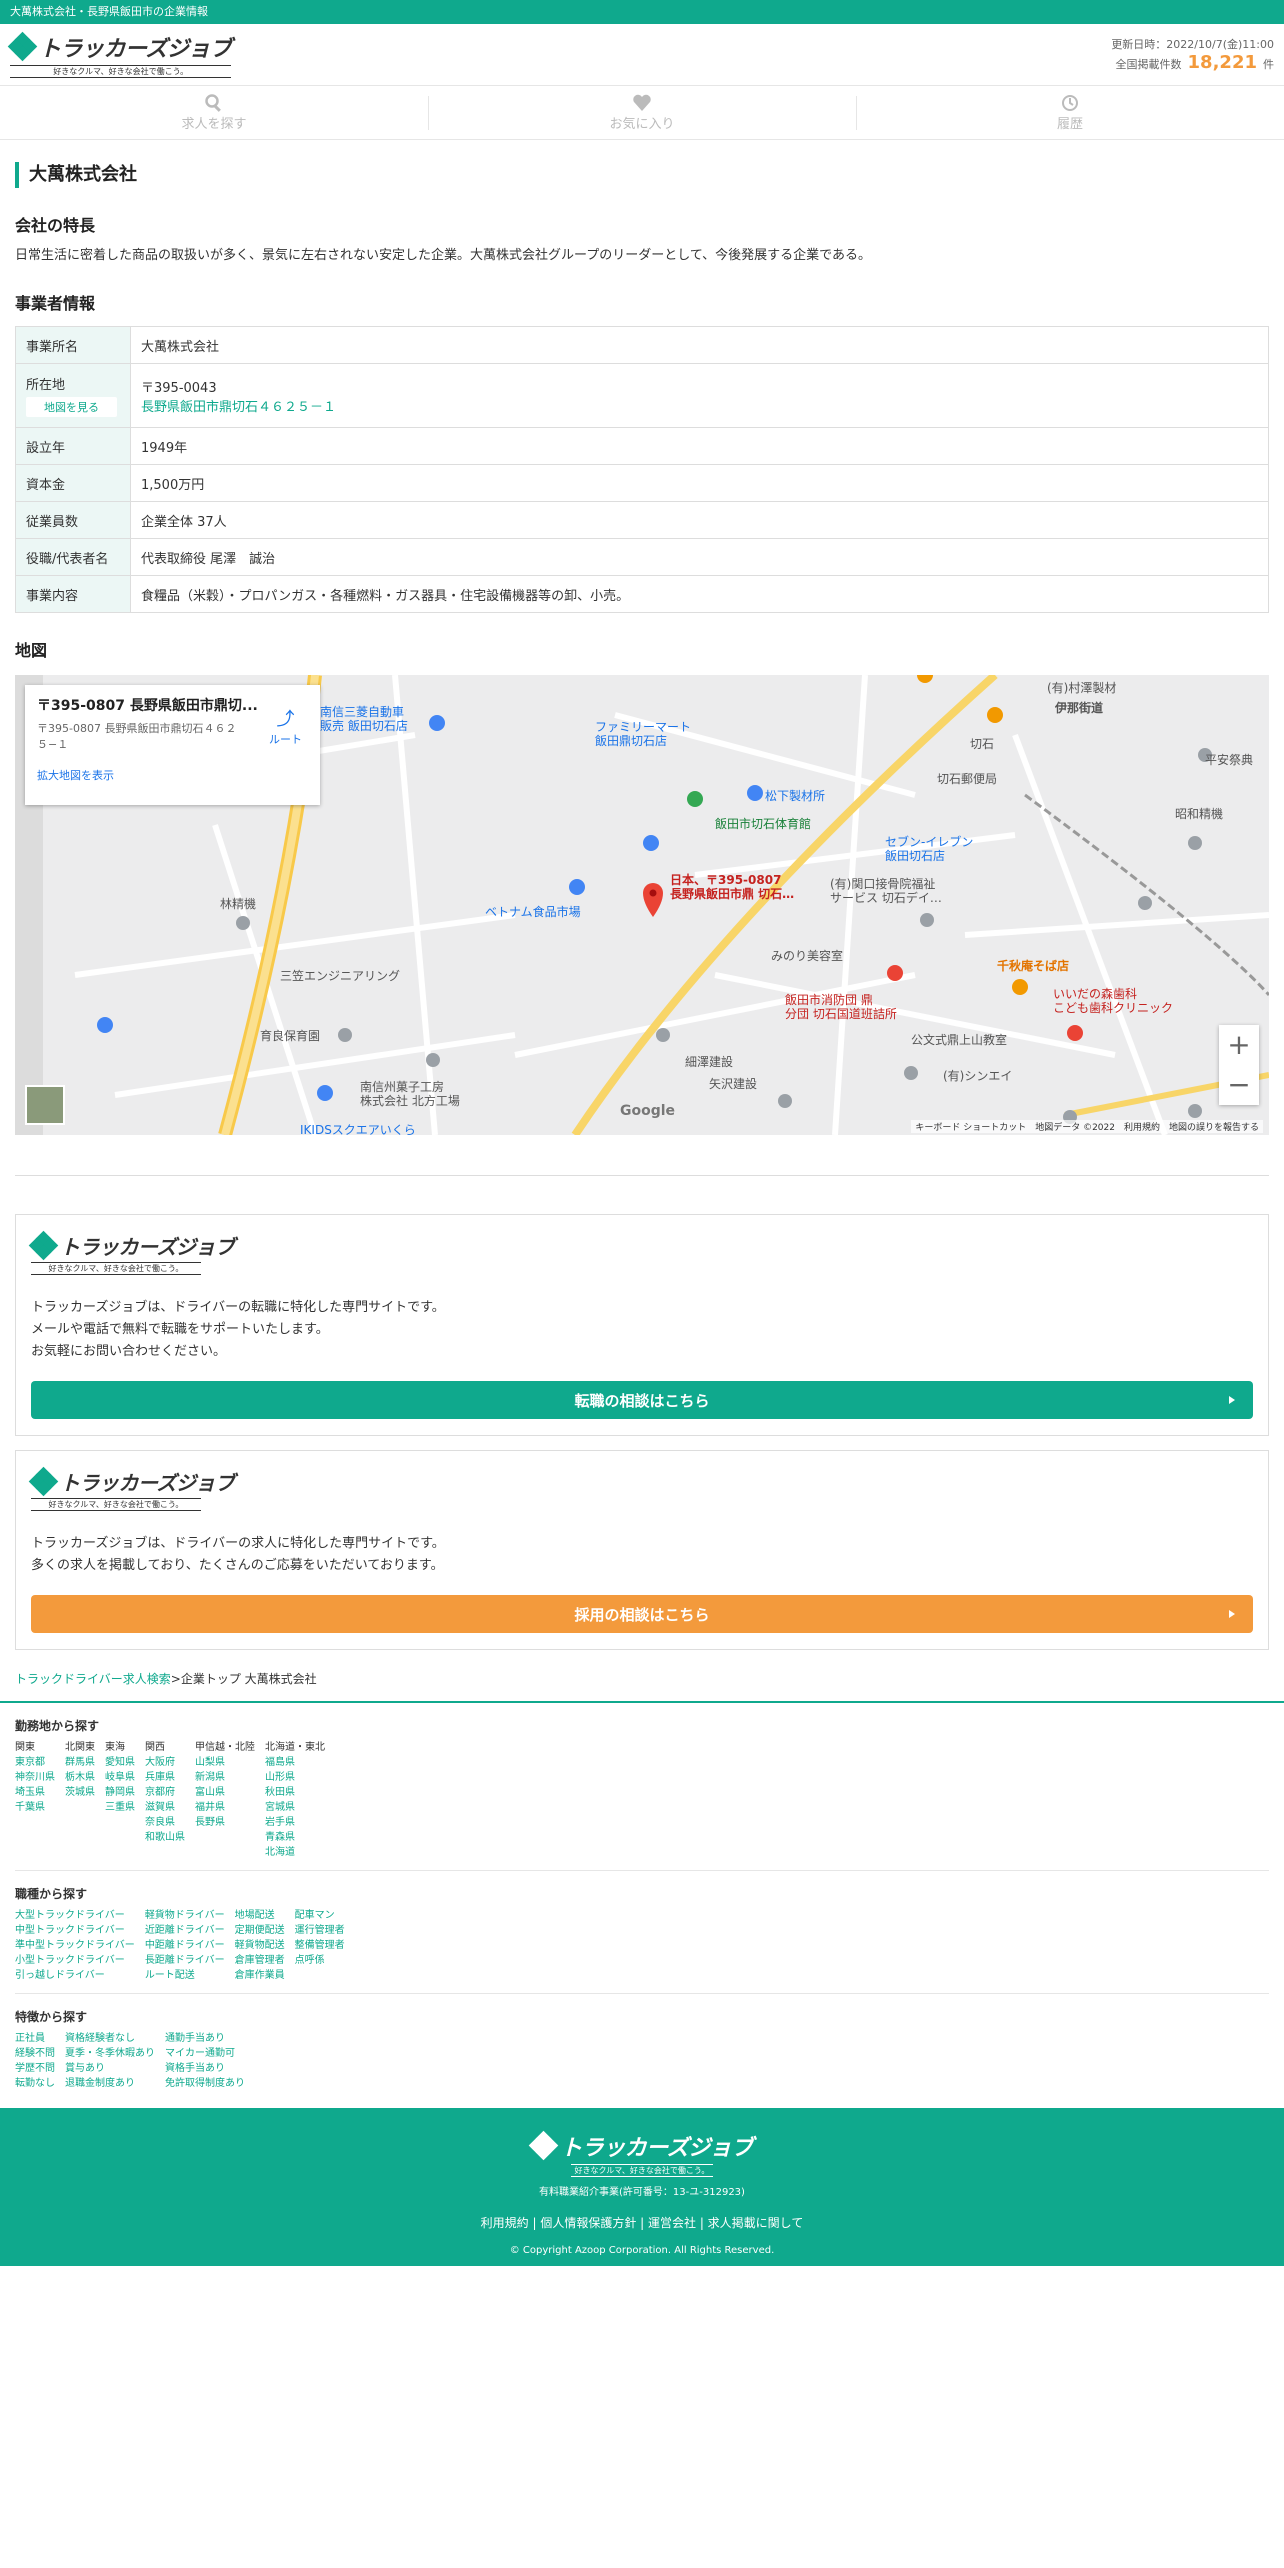 The width and height of the screenshot is (1284, 2568). I want to click on footer-search-link: 秋田県, so click(295, 1792).